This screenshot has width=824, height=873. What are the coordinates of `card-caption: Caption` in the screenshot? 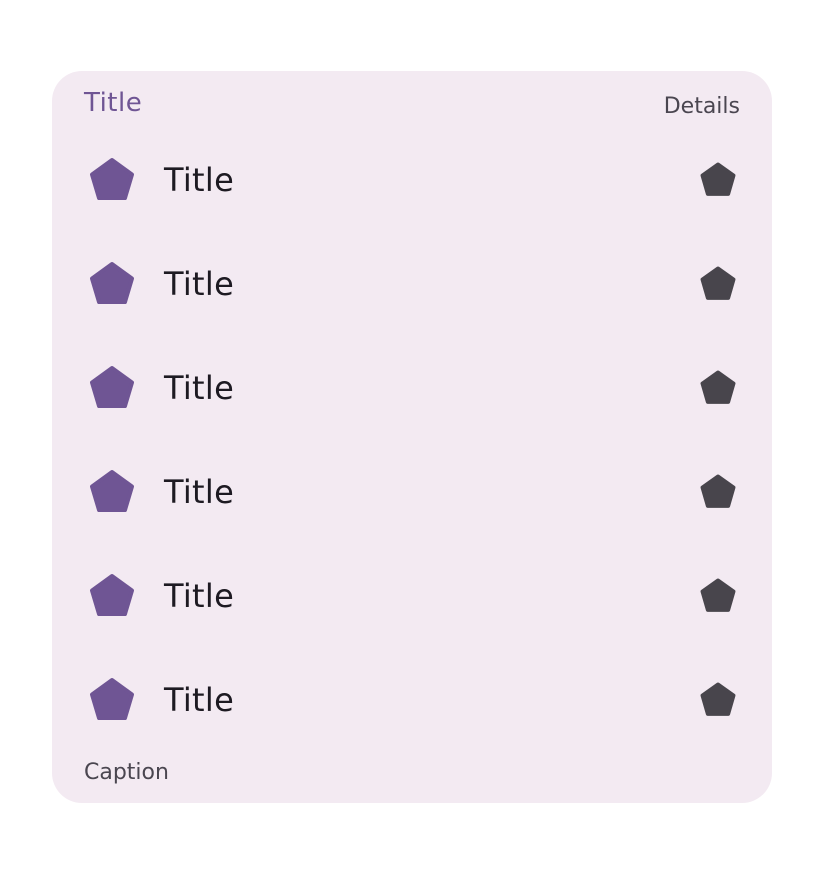 It's located at (126, 772).